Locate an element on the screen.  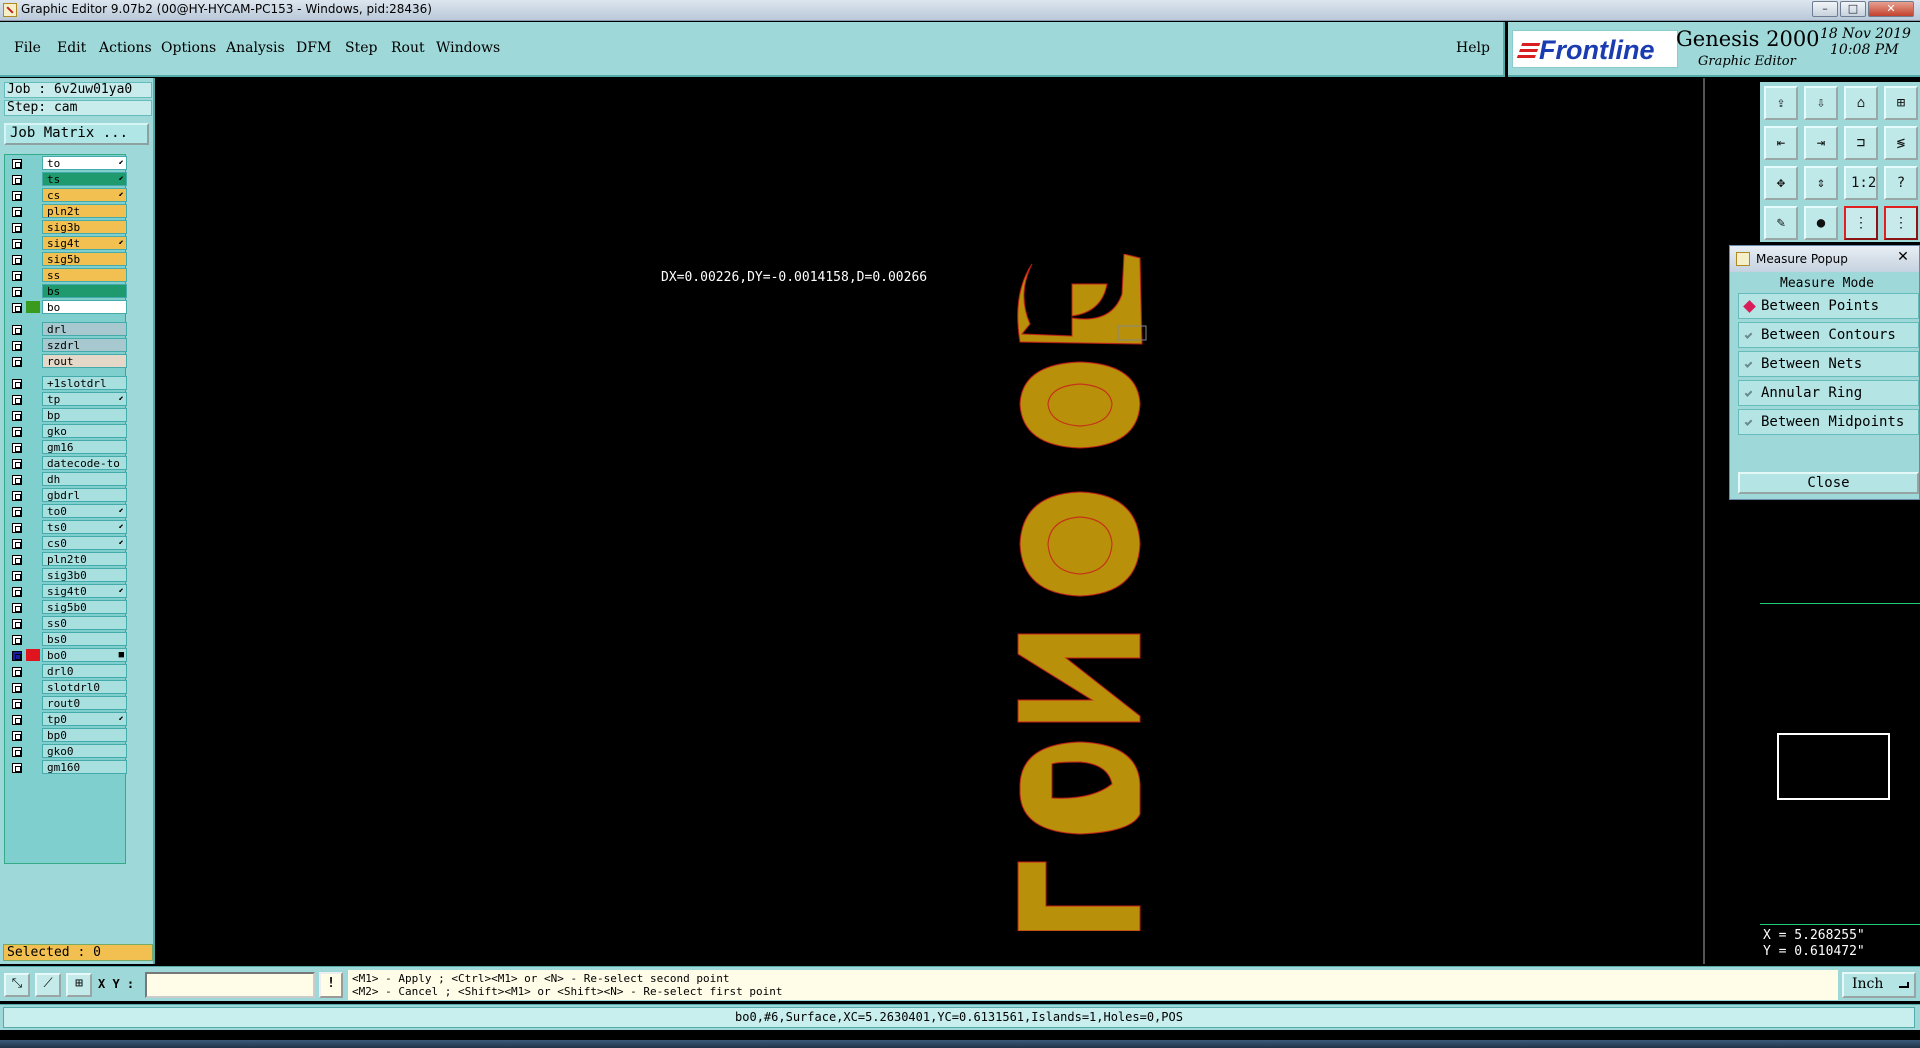
layer-name: sig5b is located at coordinates (84, 259).